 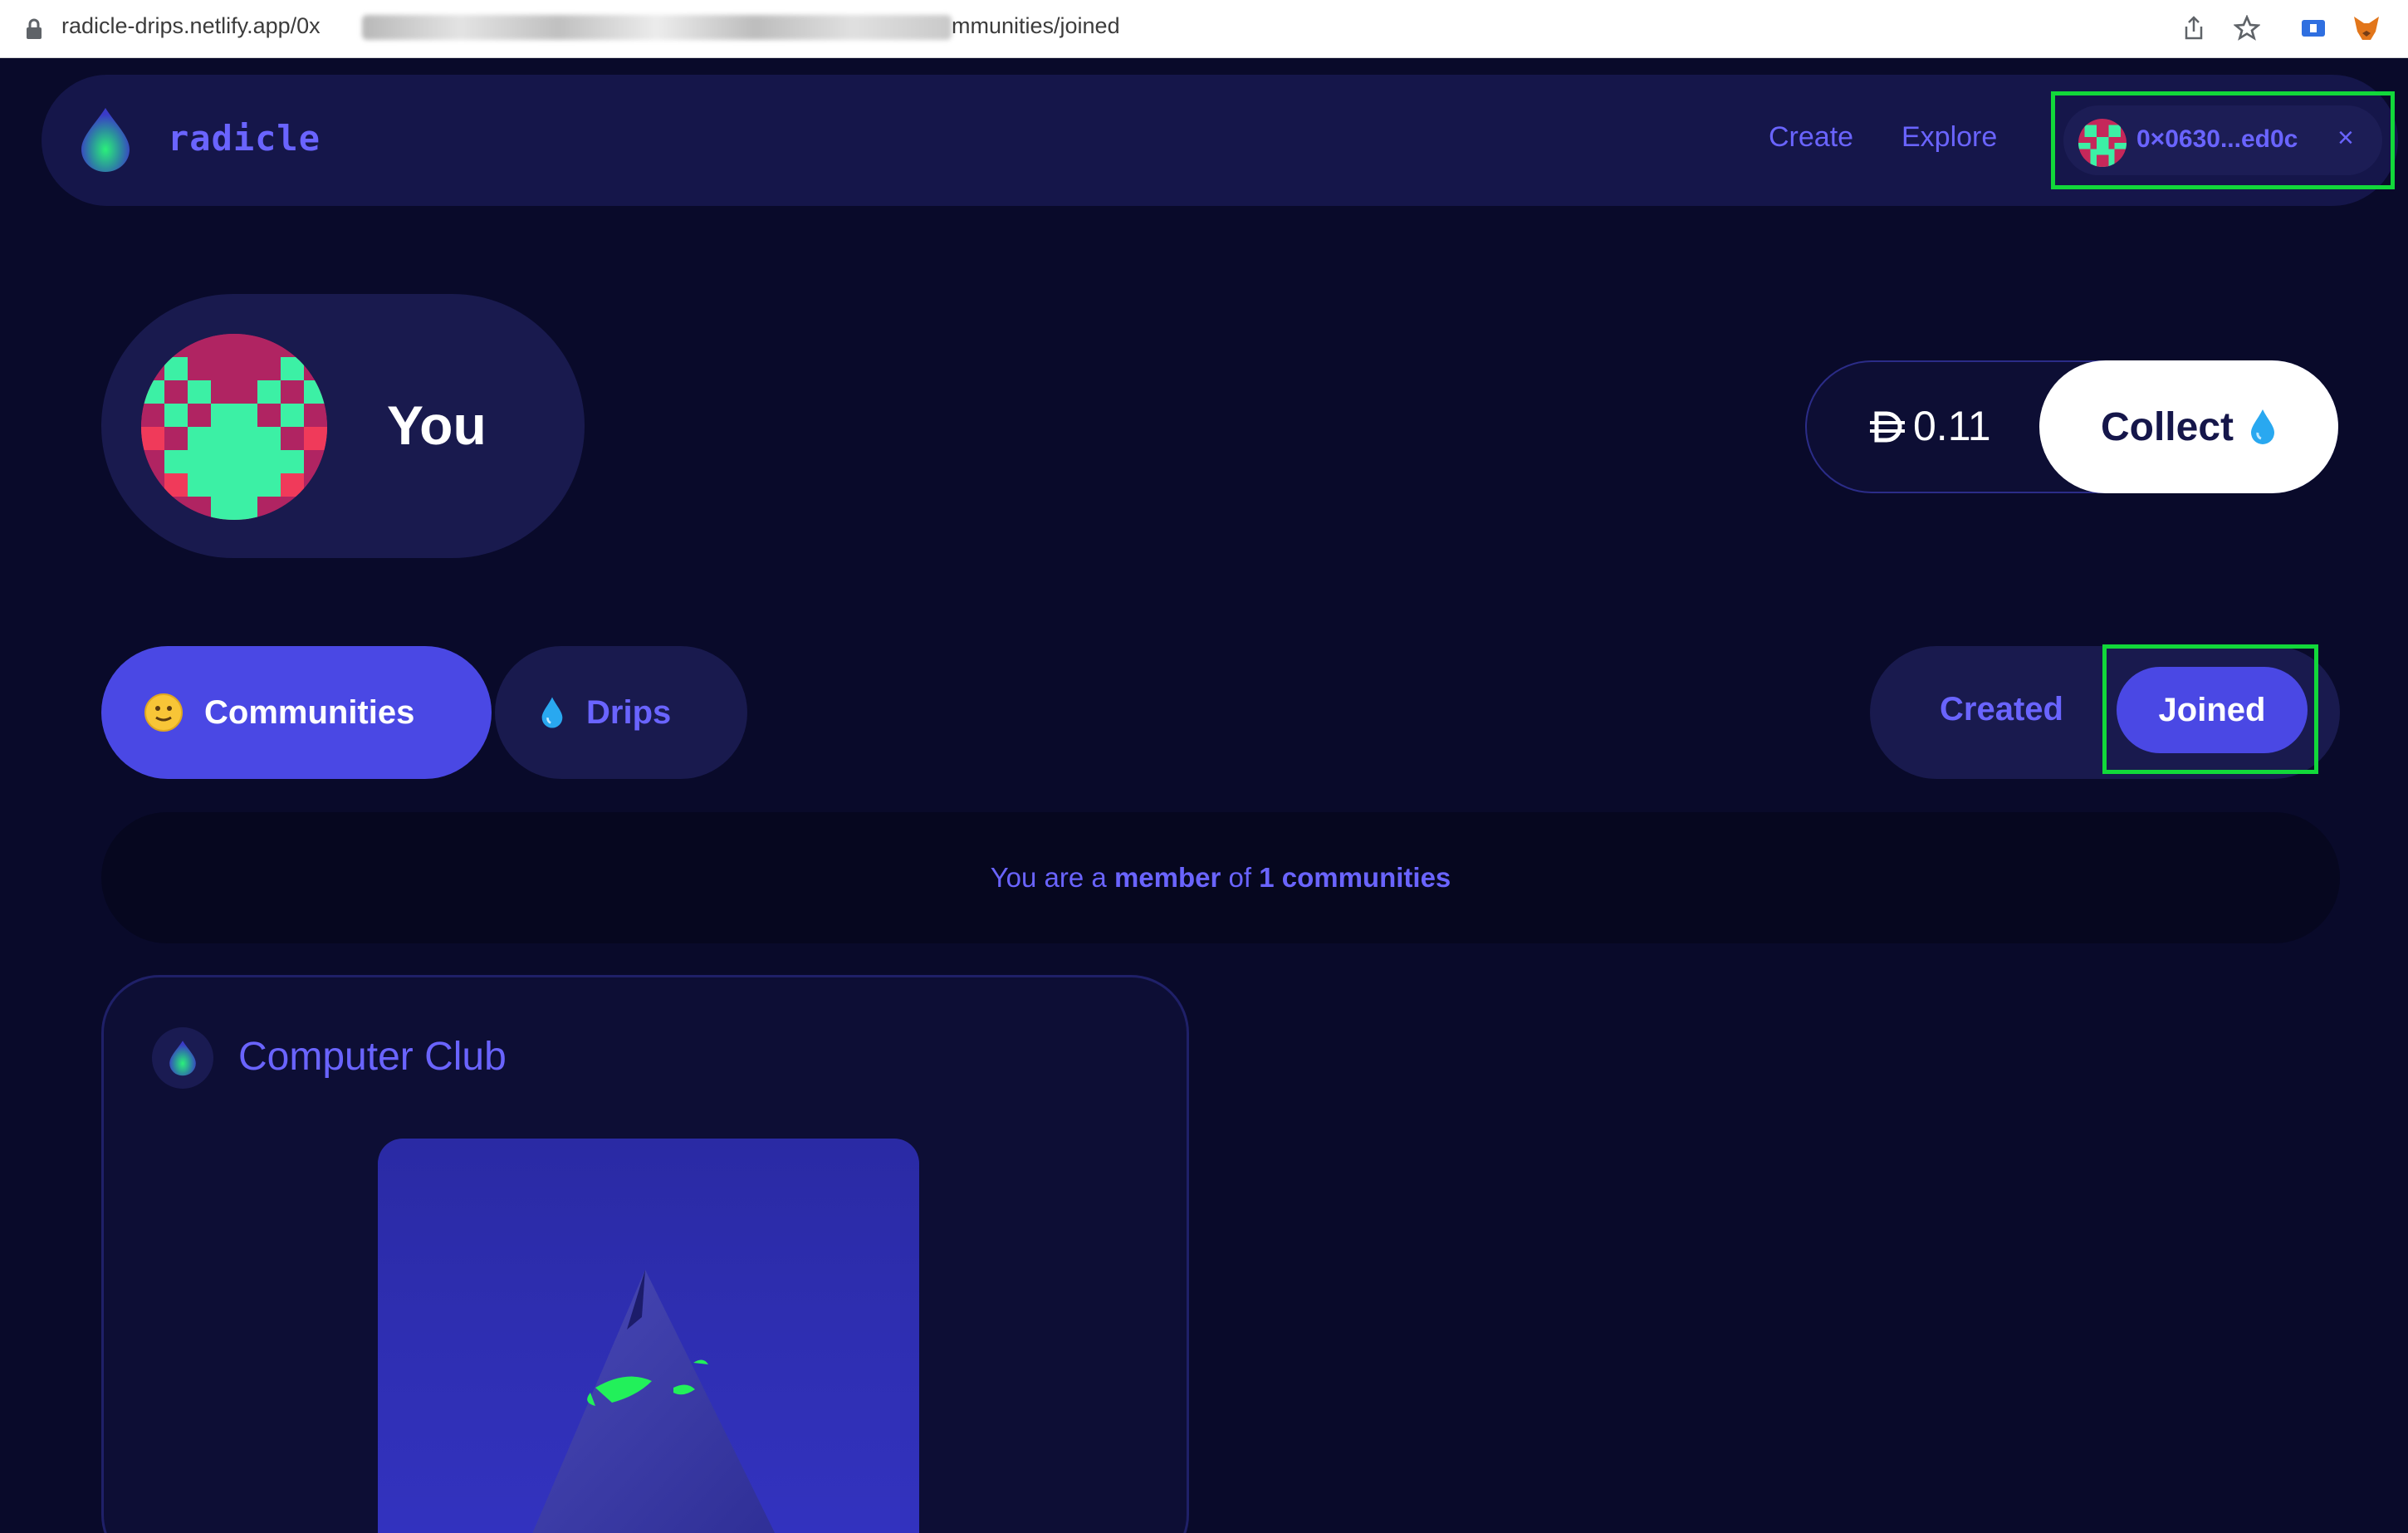 What do you see at coordinates (629, 712) in the screenshot?
I see `tab-drips-label: Drips` at bounding box center [629, 712].